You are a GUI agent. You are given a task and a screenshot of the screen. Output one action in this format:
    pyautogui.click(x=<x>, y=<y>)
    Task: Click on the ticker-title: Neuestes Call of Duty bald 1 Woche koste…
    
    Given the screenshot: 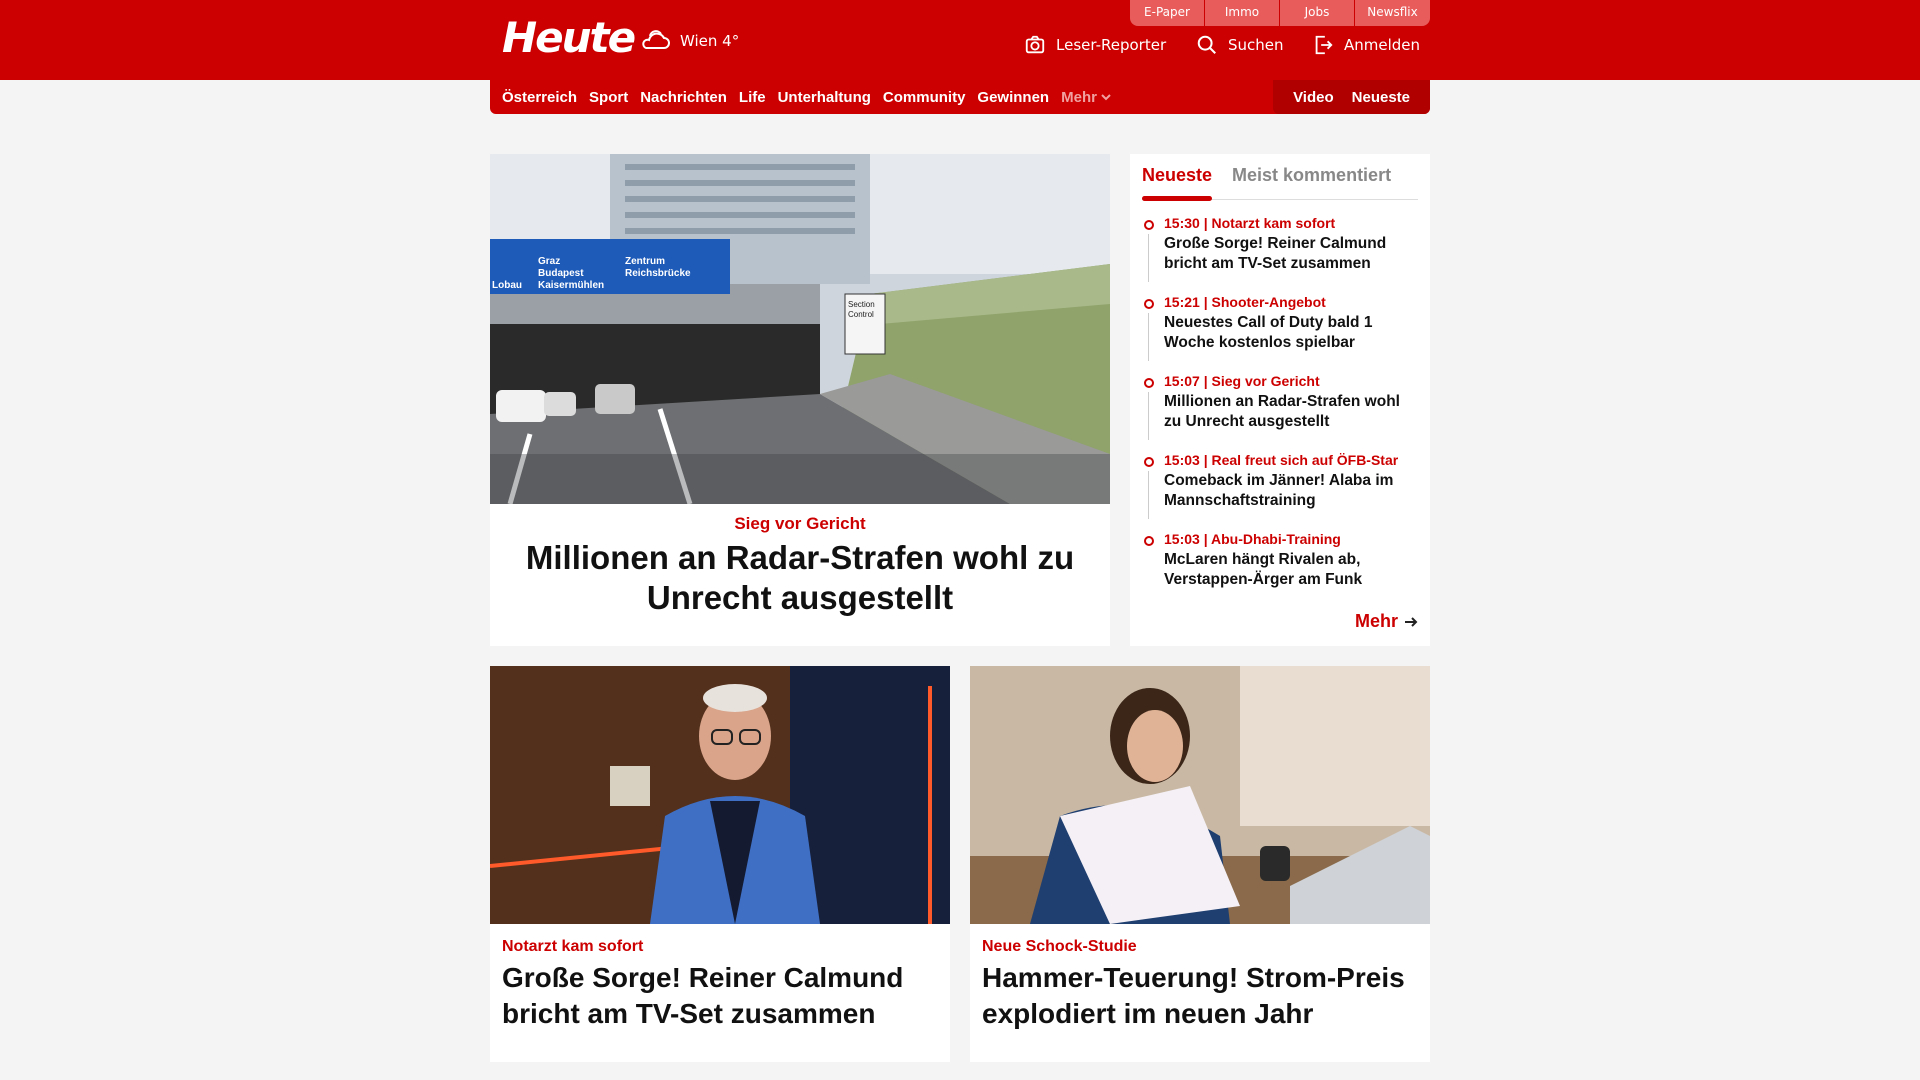 What is the action you would take?
    pyautogui.click(x=1268, y=332)
    